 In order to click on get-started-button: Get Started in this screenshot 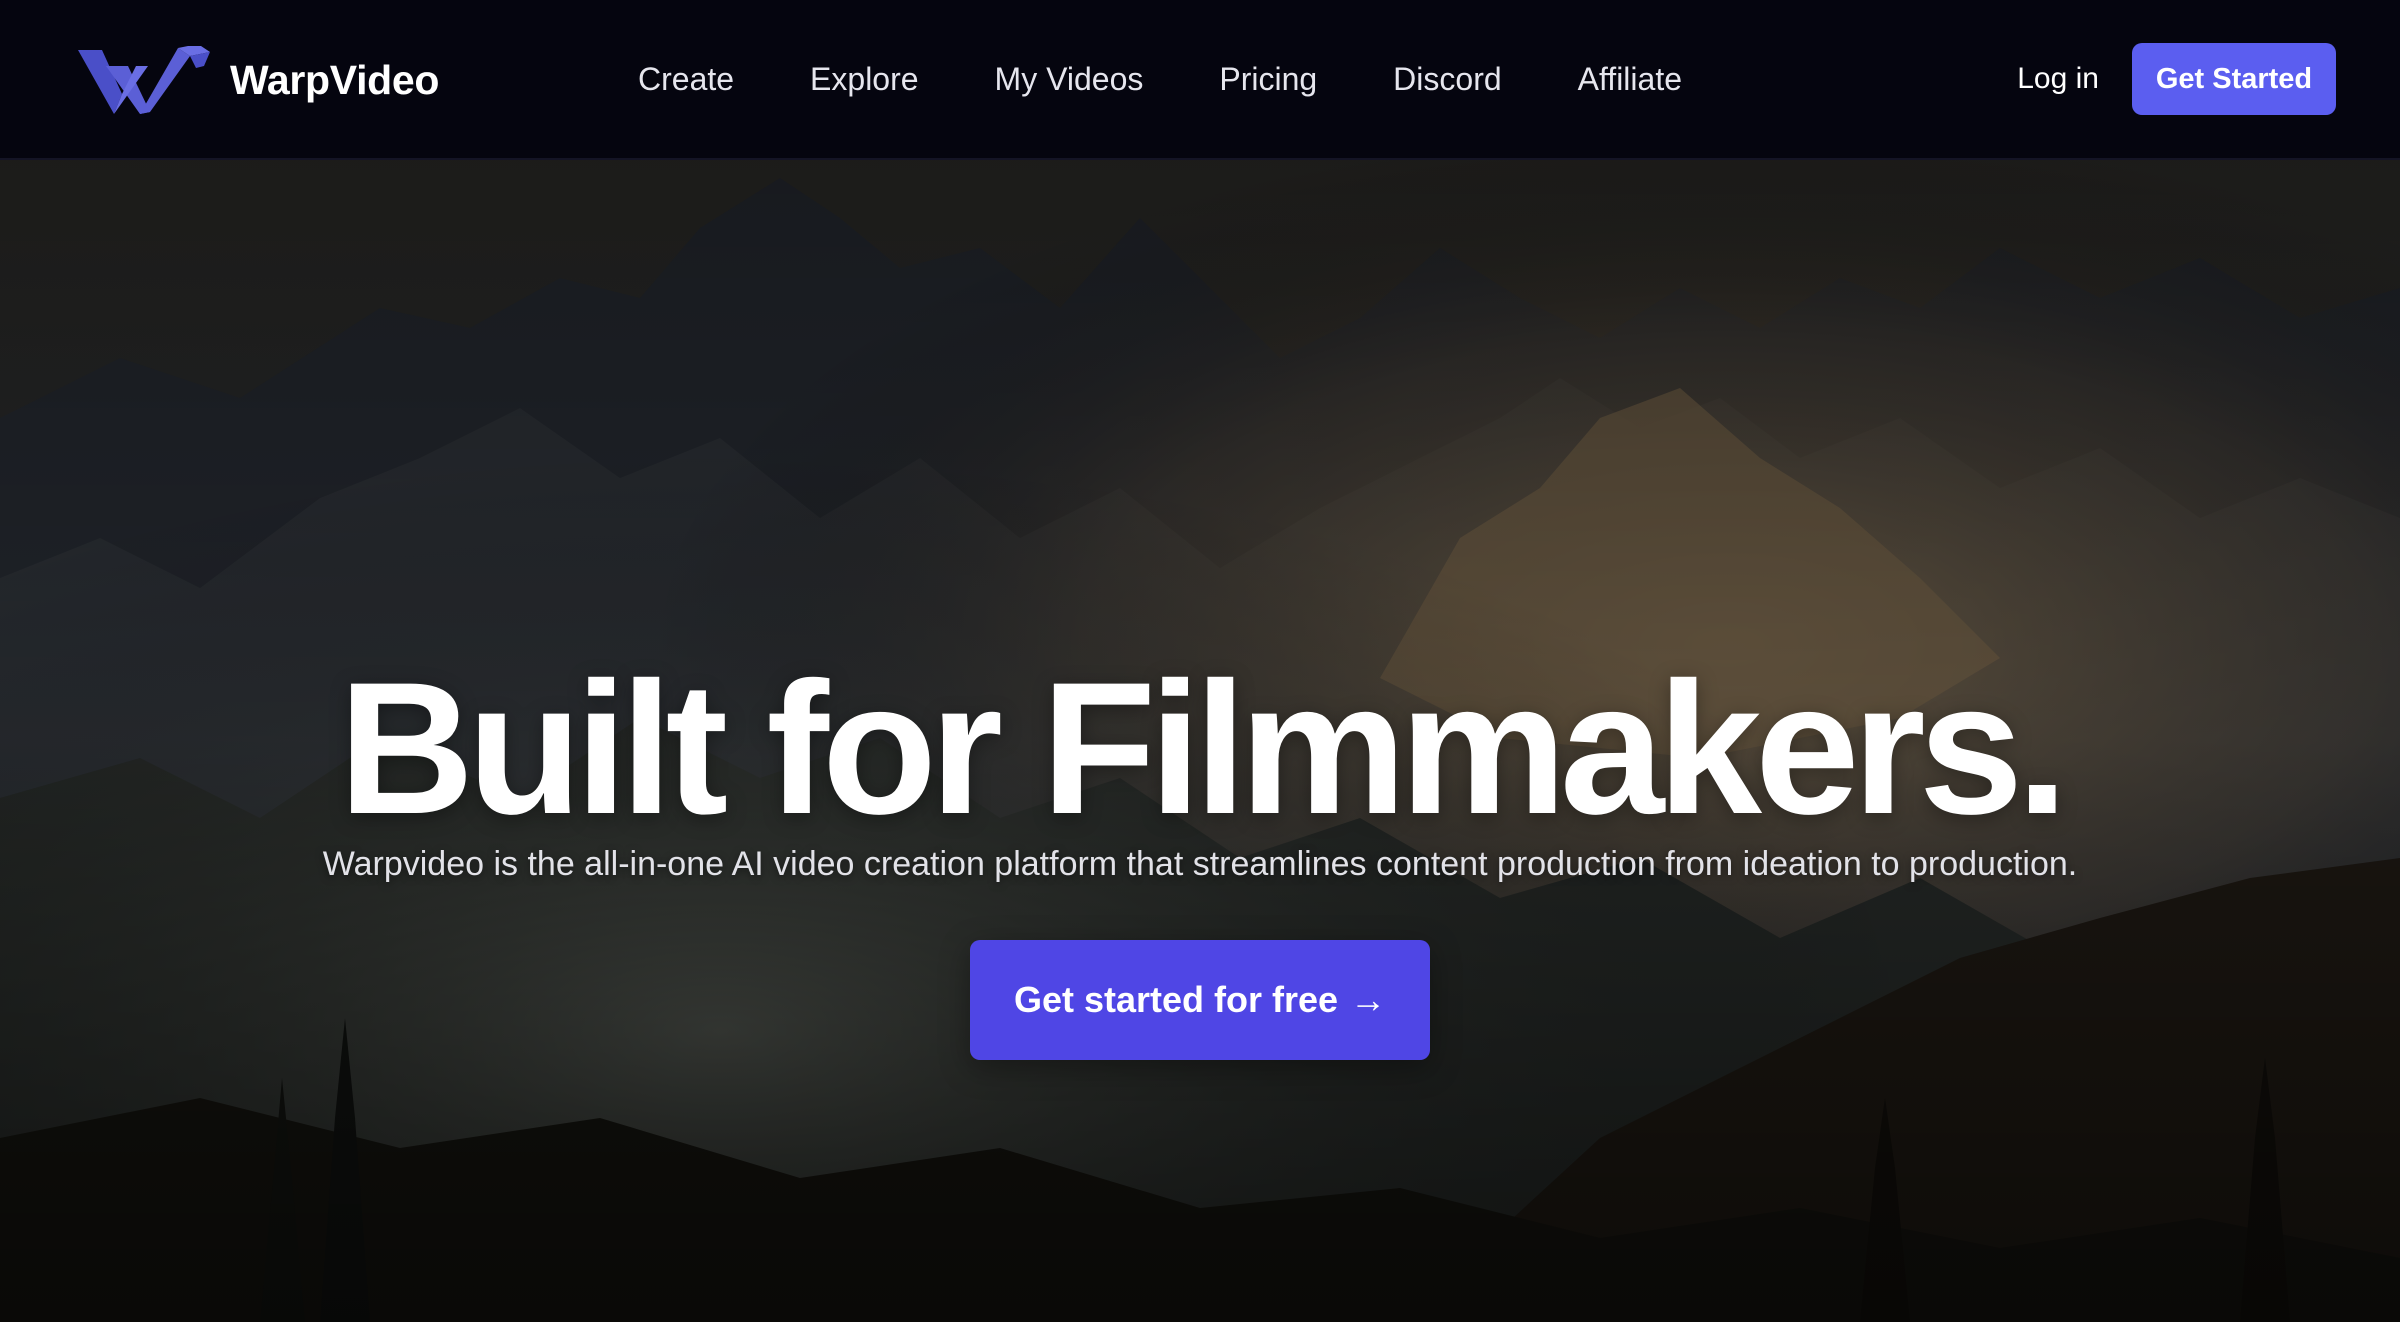, I will do `click(2234, 79)`.